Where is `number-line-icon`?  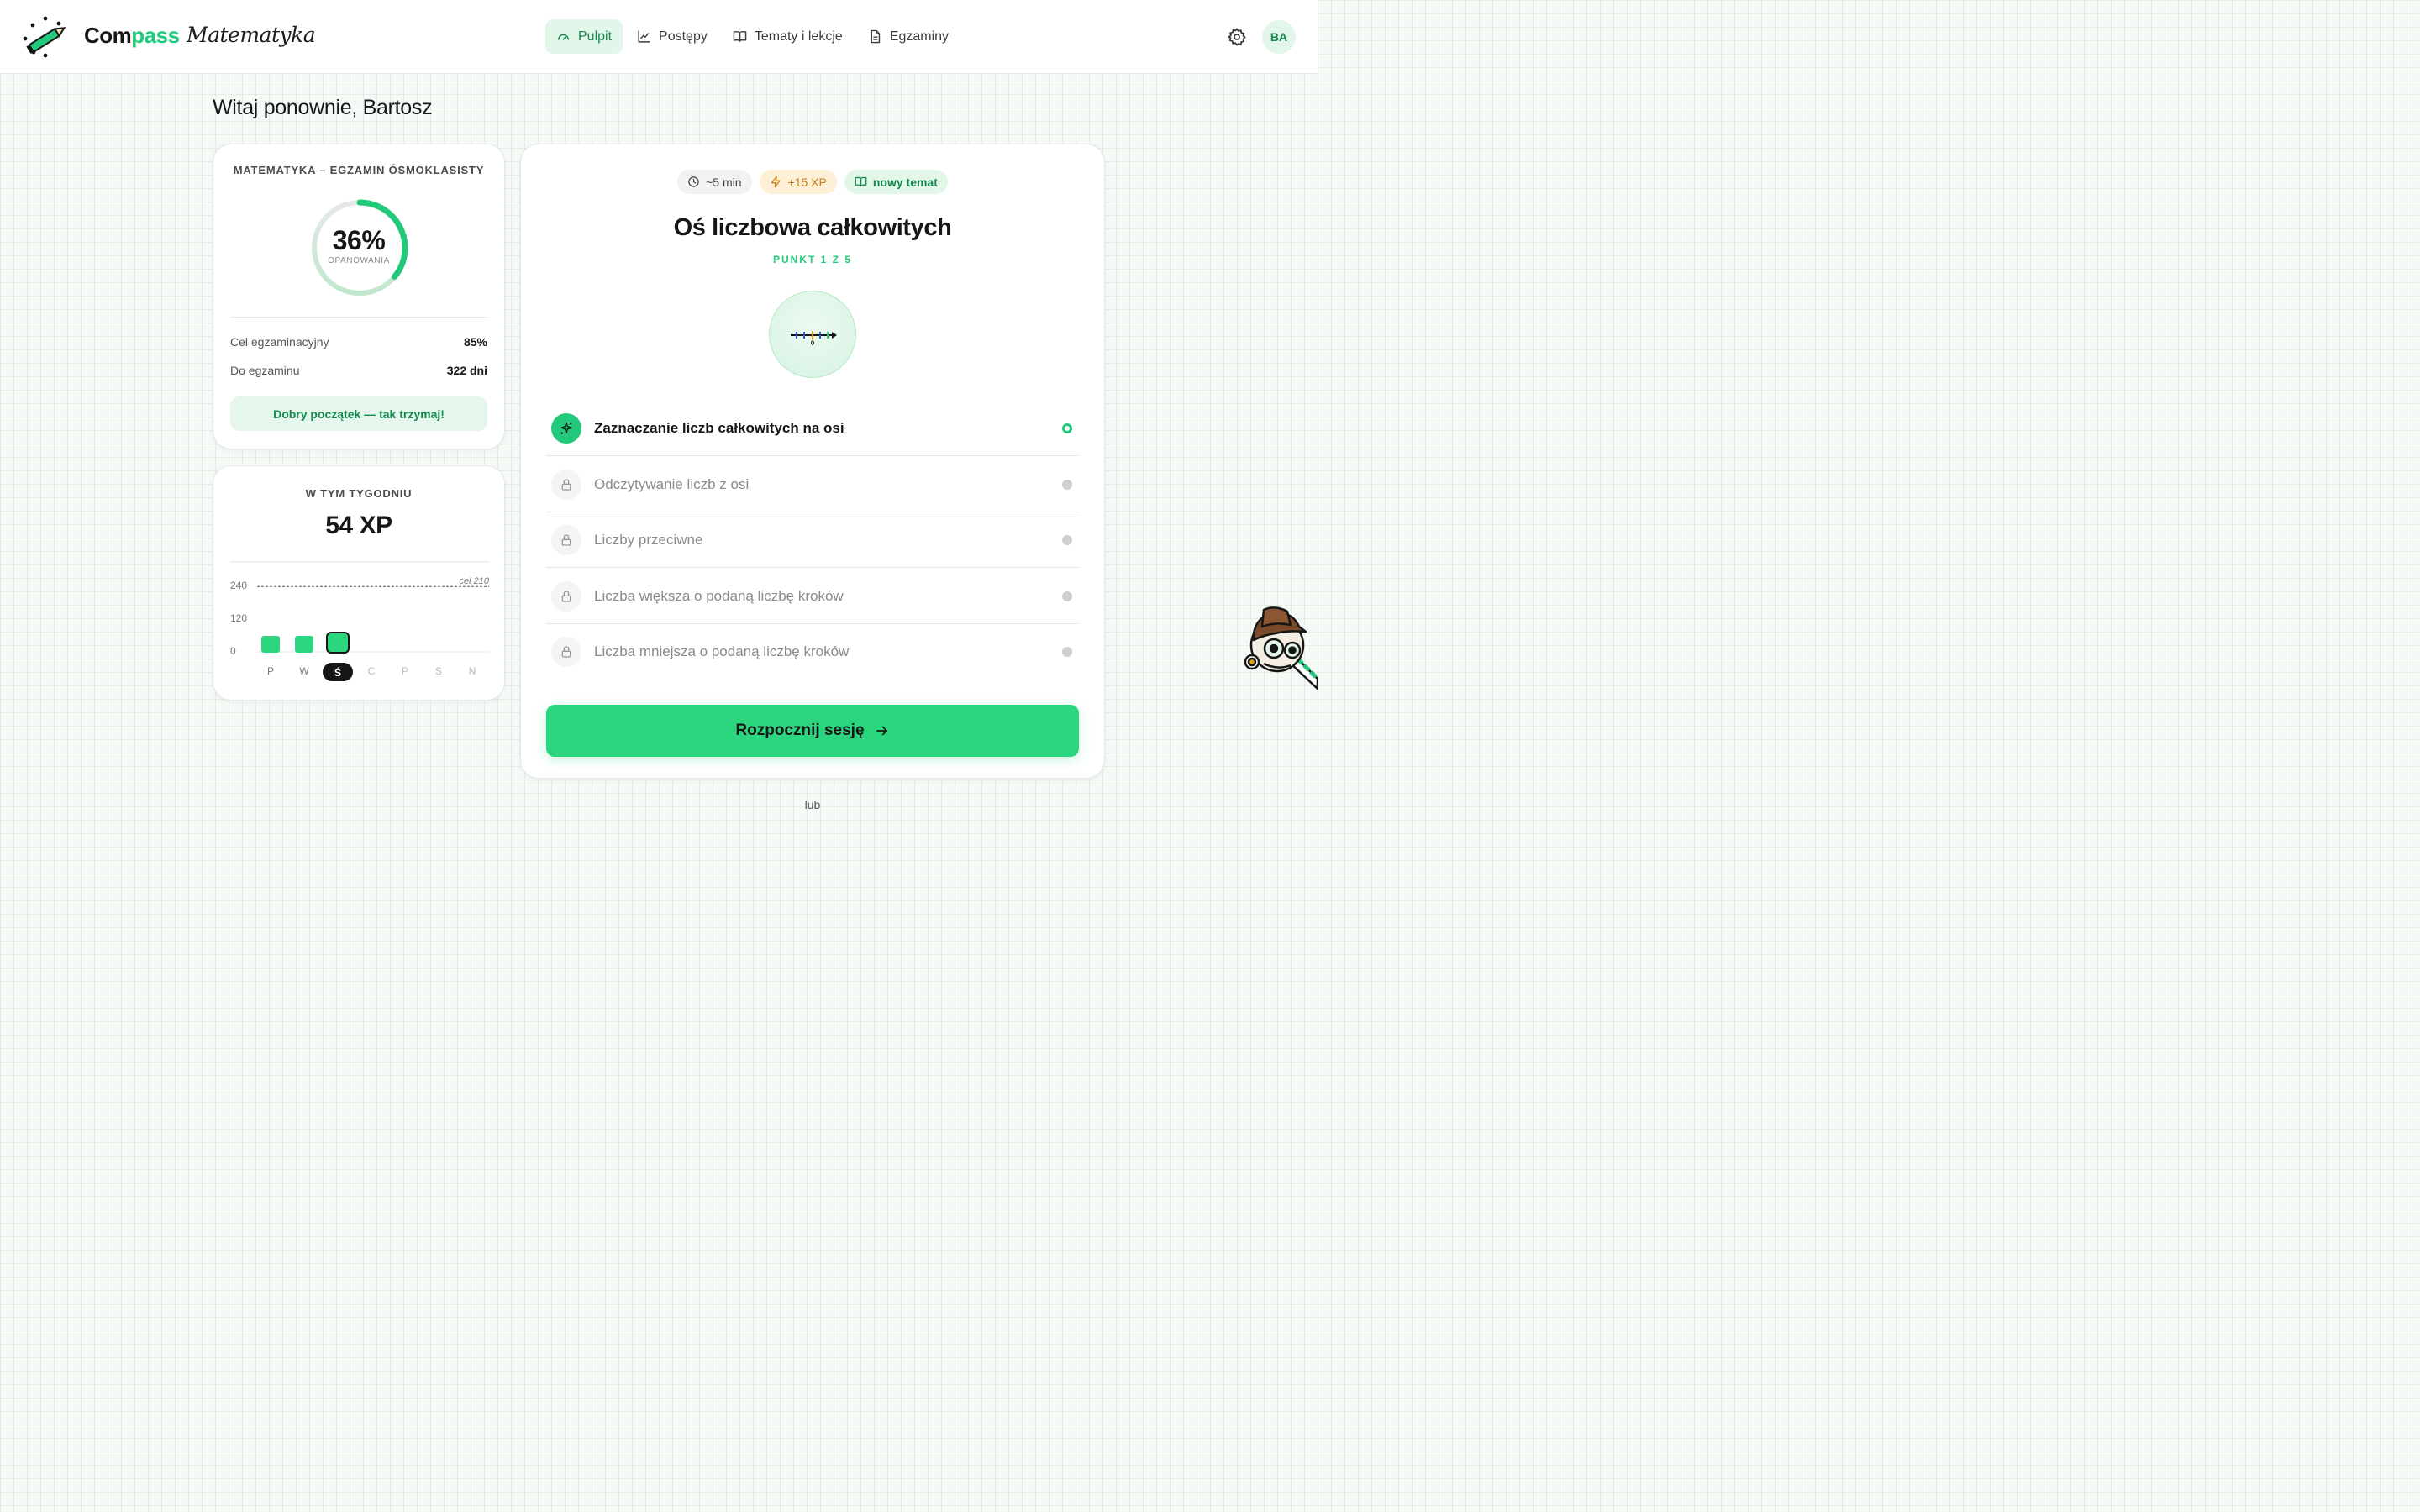 number-line-icon is located at coordinates (814, 338).